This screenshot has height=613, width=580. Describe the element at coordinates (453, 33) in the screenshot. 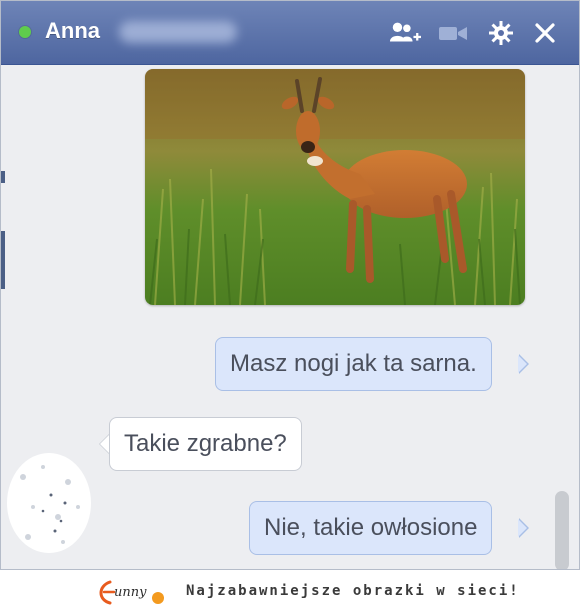

I see `video-call-icon` at that location.